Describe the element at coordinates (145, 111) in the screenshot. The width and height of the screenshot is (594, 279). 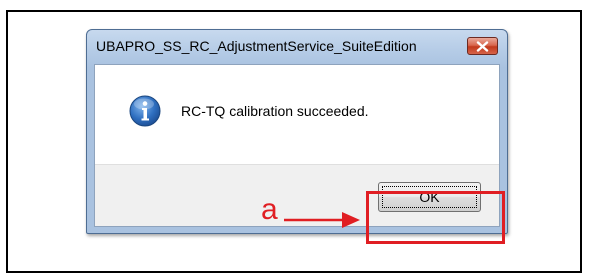
I see `info-icon` at that location.